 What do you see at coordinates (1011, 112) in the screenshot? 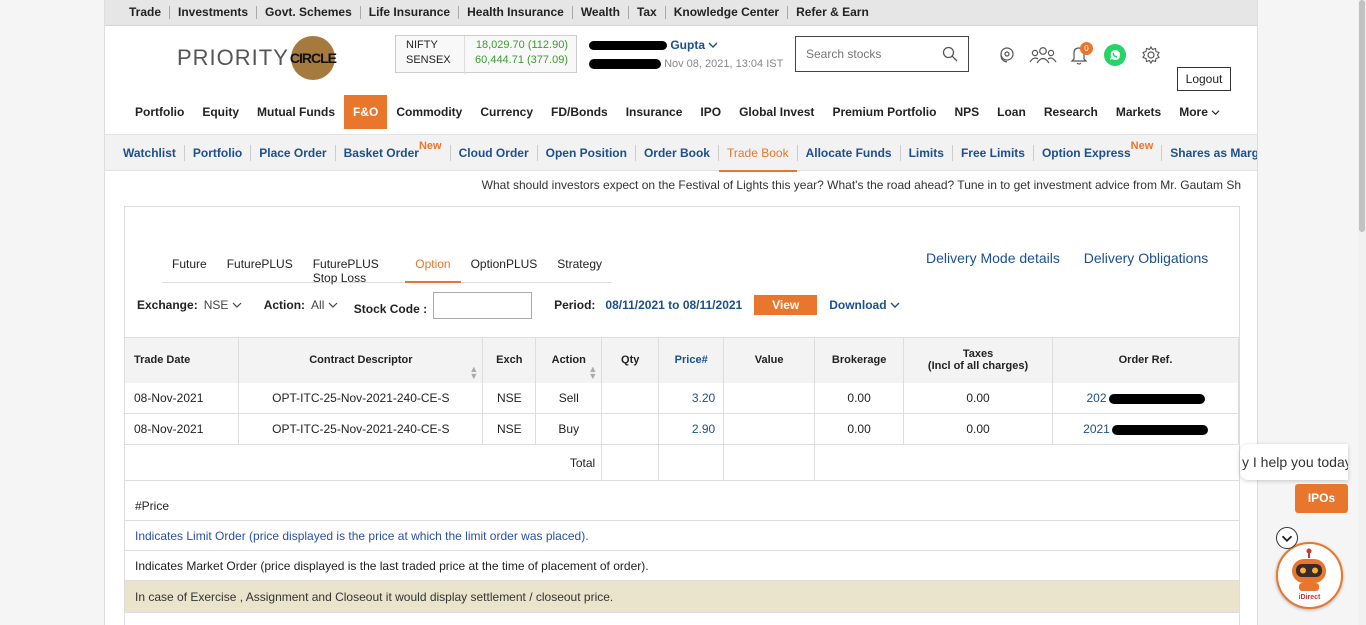
I see `nav-loan: Loan` at bounding box center [1011, 112].